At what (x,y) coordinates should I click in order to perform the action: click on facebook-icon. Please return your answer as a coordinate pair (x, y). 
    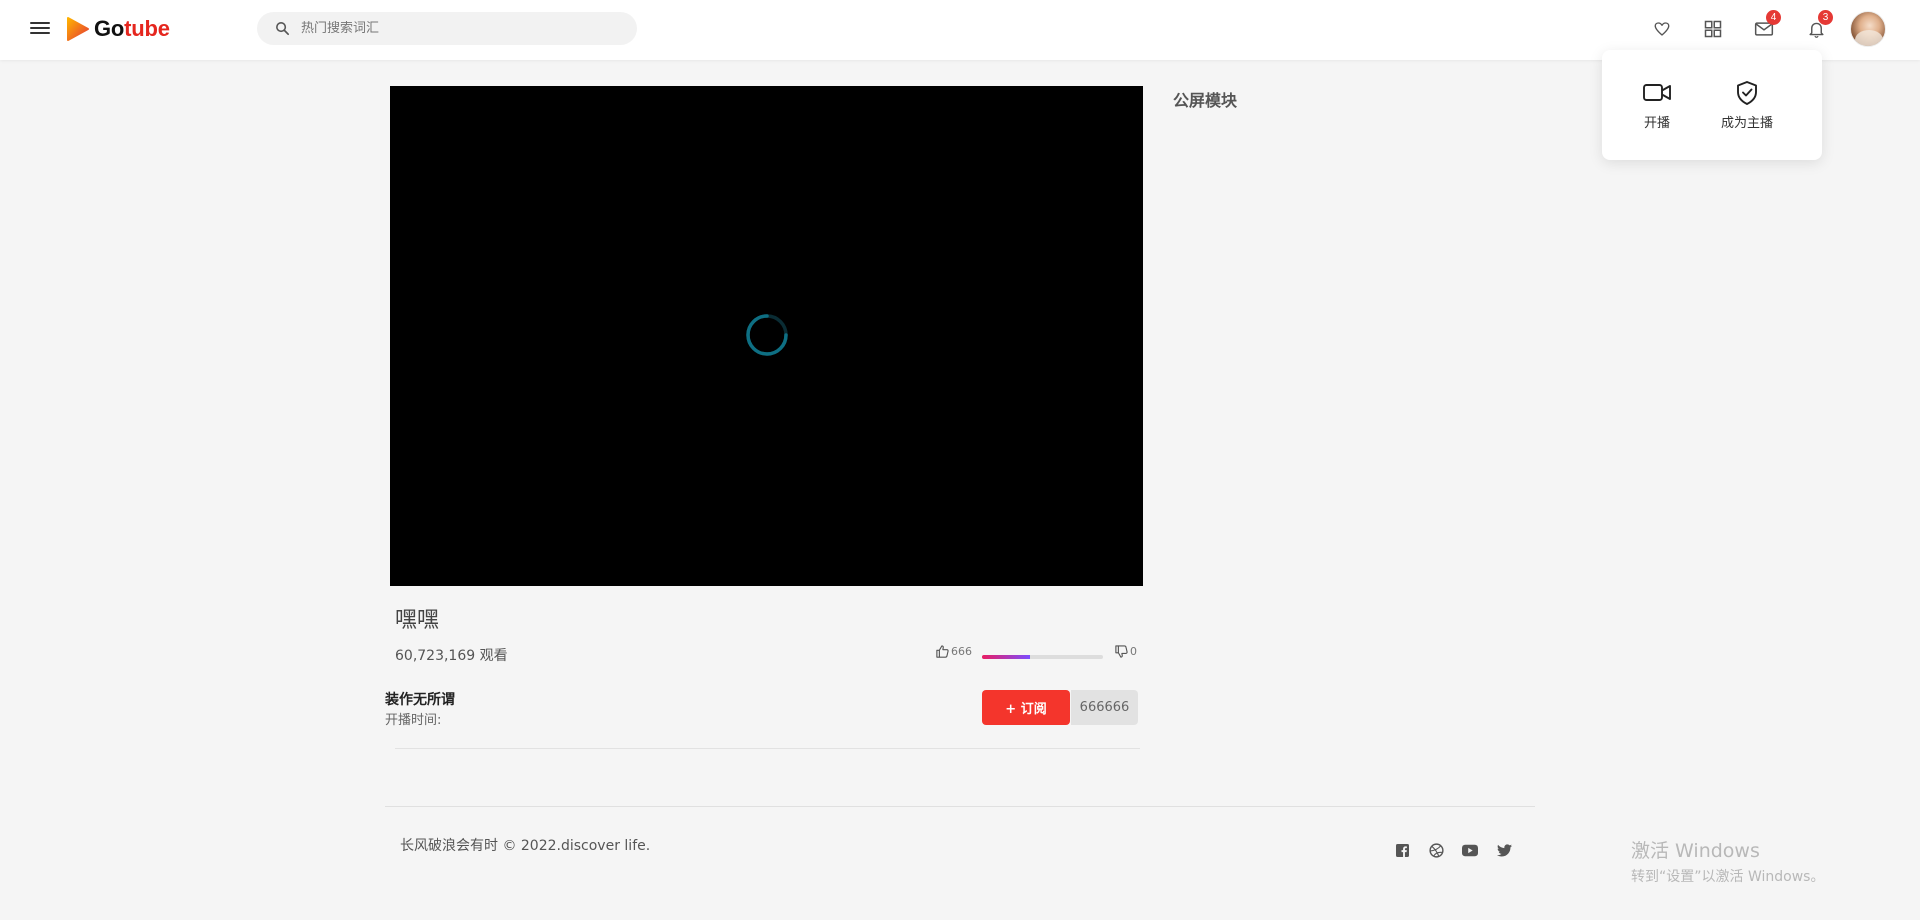
    Looking at the image, I should click on (1402, 850).